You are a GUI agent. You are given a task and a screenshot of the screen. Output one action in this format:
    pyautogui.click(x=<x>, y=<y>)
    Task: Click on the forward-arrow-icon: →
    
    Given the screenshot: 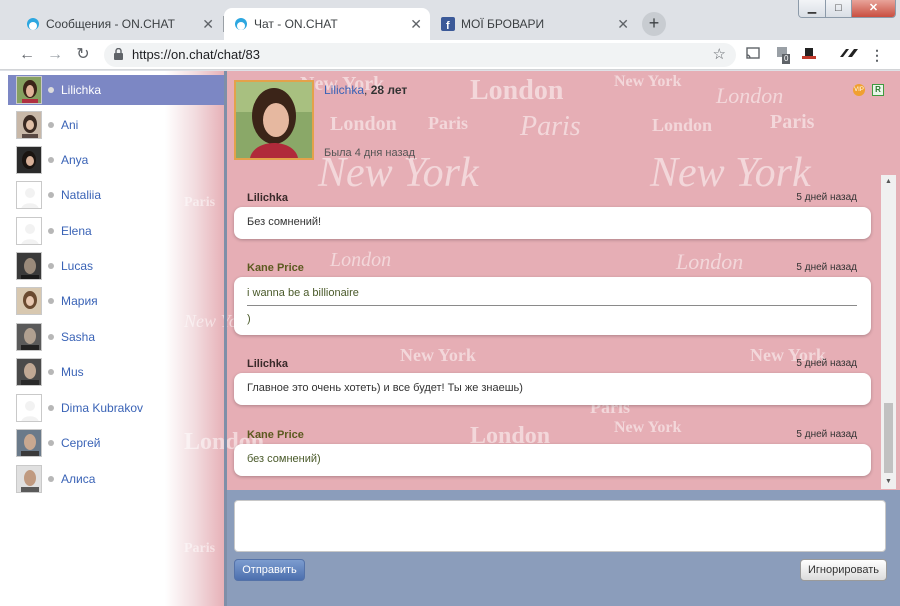 What is the action you would take?
    pyautogui.click(x=55, y=55)
    